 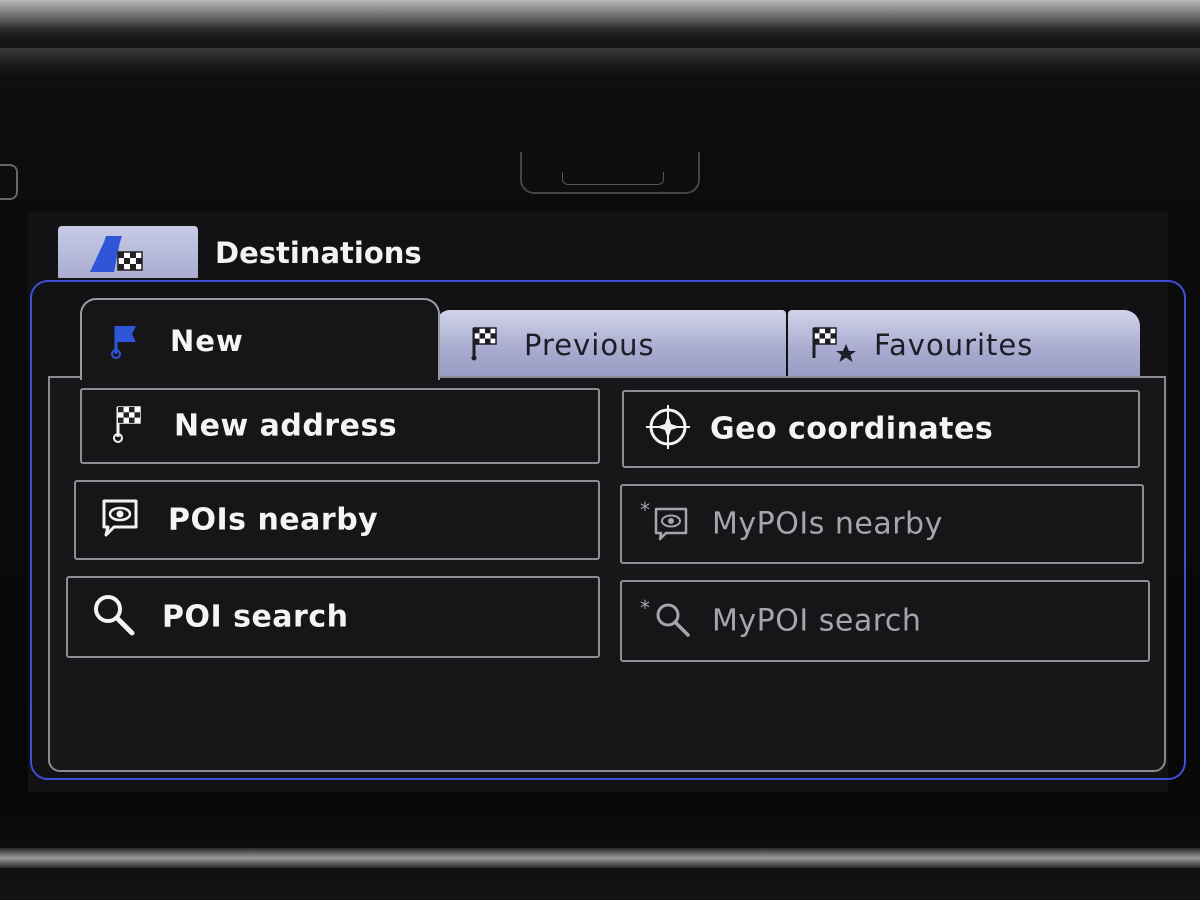 I want to click on mypois-nearby-label: MyPOIs nearby, so click(x=827, y=524).